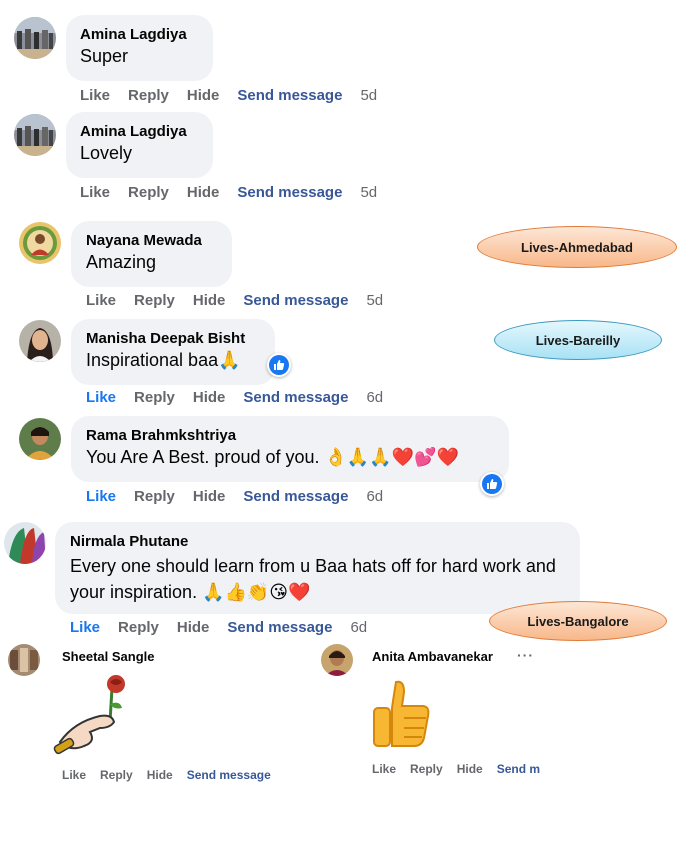 The height and width of the screenshot is (842, 679). Describe the element at coordinates (40, 243) in the screenshot. I see `avatar-nayana` at that location.